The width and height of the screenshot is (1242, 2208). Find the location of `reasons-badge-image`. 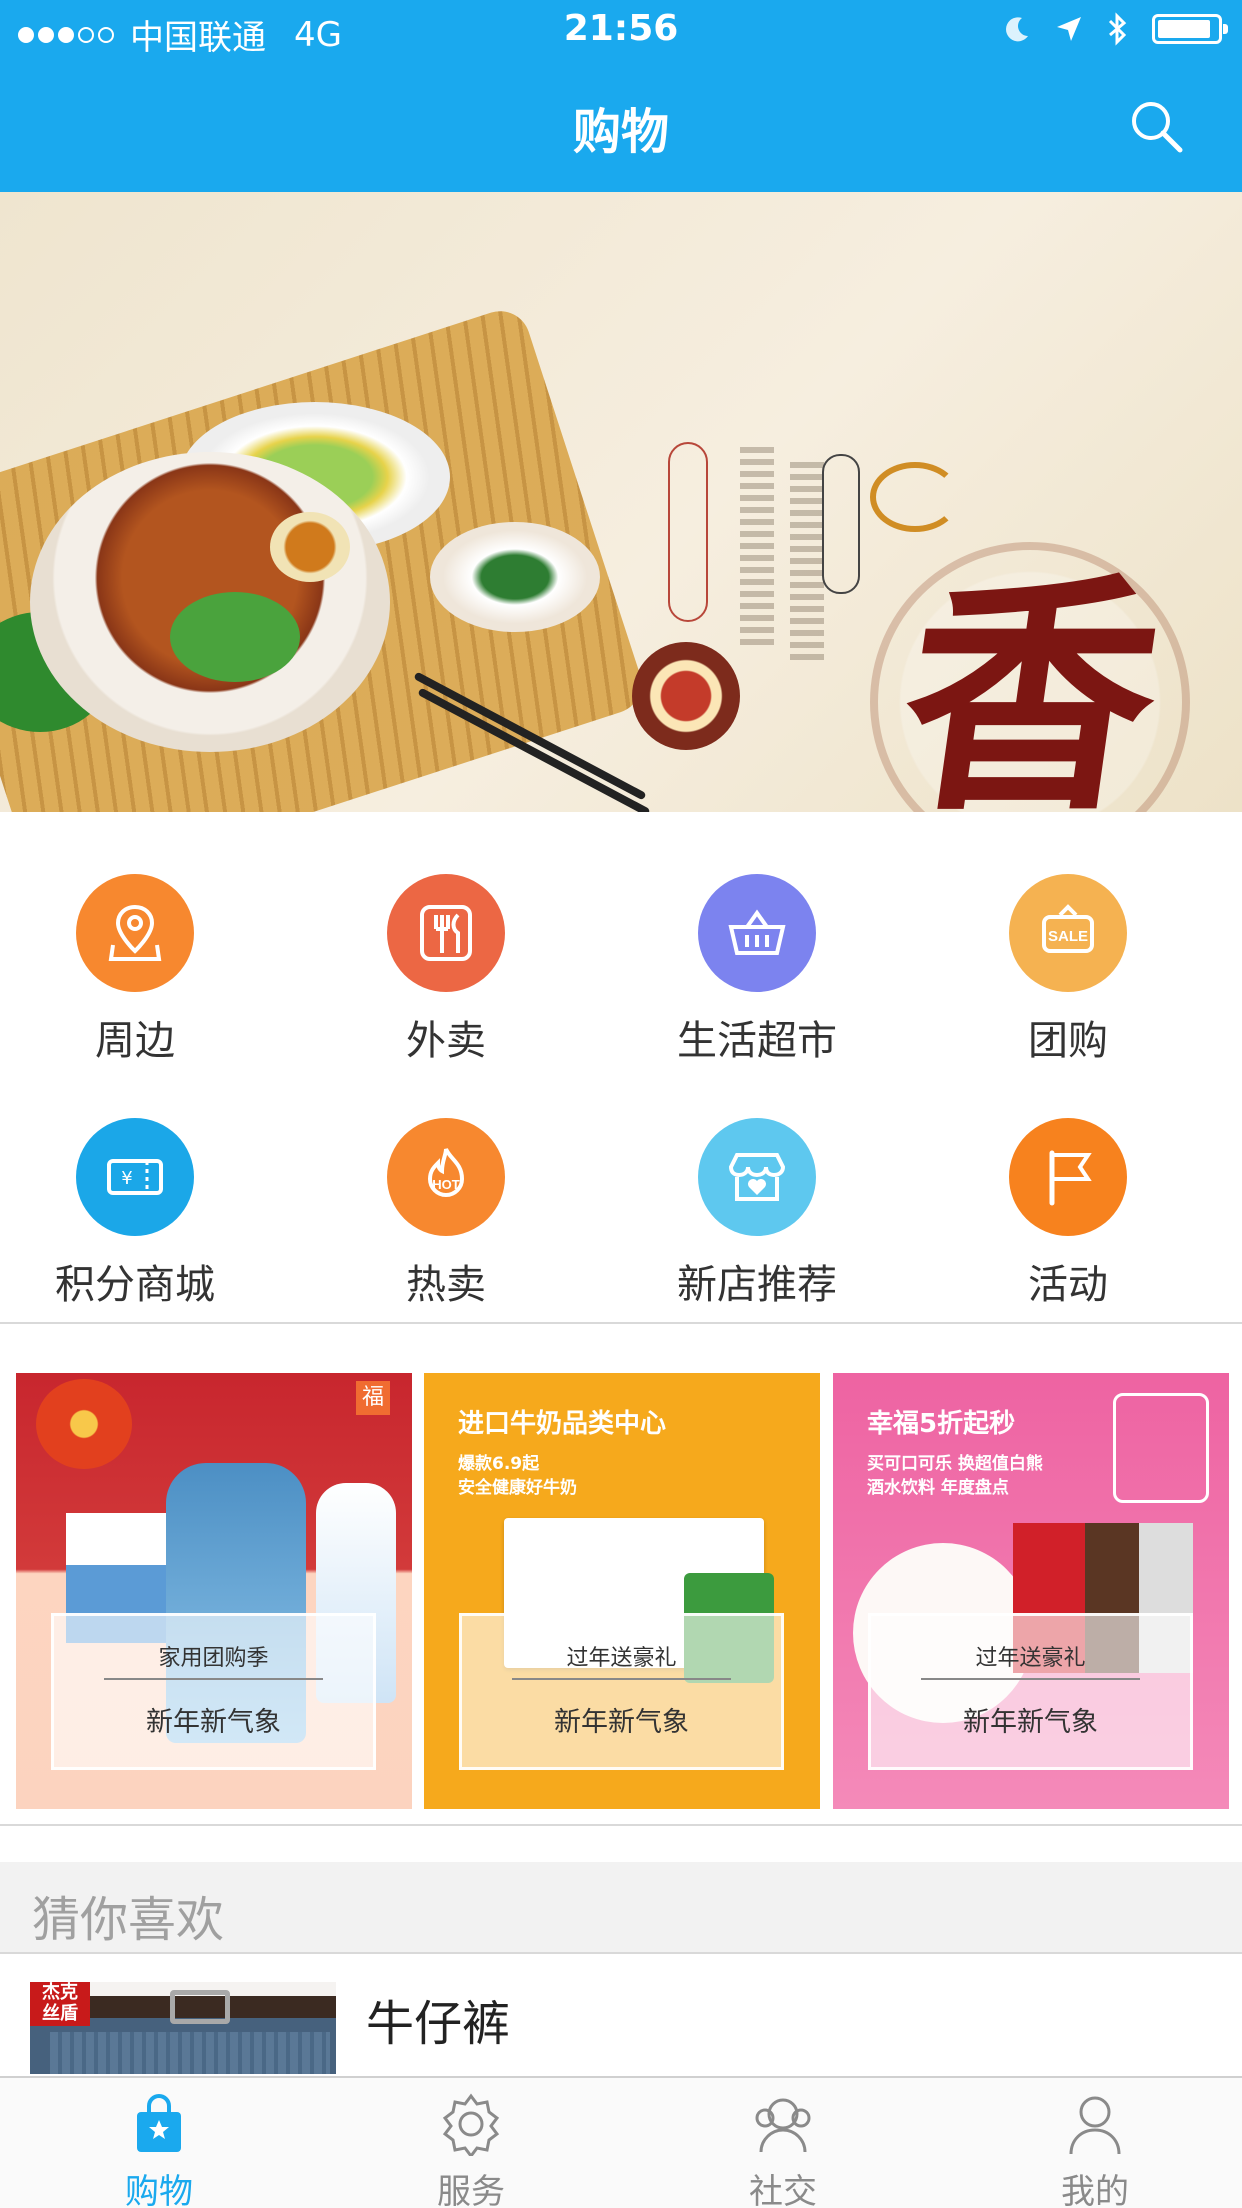

reasons-badge-image is located at coordinates (1161, 1448).